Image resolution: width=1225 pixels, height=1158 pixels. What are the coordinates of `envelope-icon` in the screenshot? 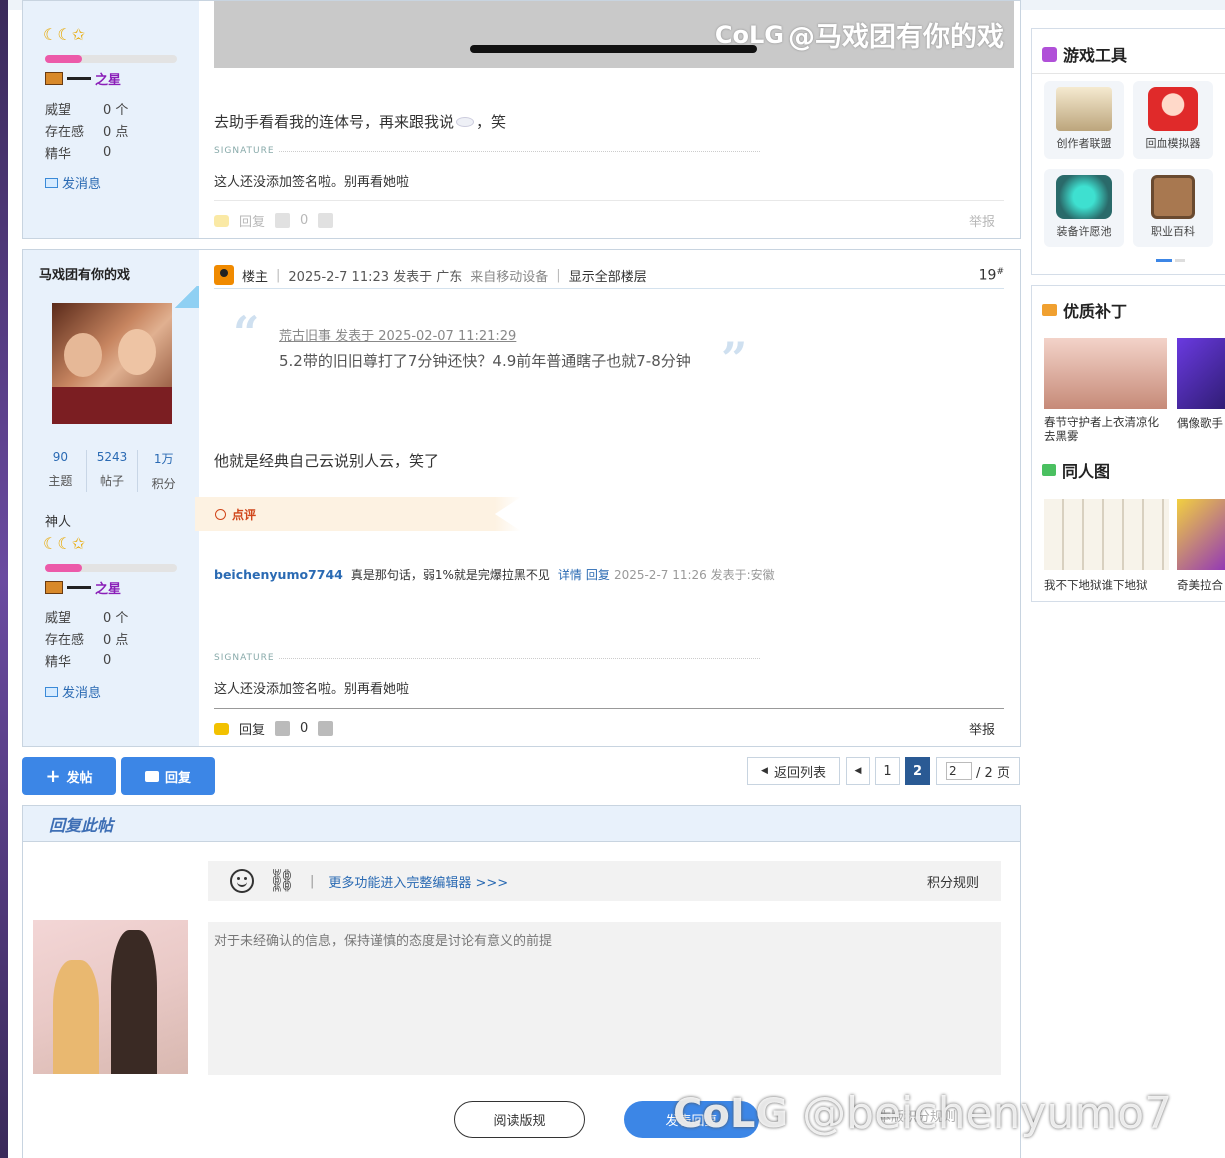 It's located at (51, 691).